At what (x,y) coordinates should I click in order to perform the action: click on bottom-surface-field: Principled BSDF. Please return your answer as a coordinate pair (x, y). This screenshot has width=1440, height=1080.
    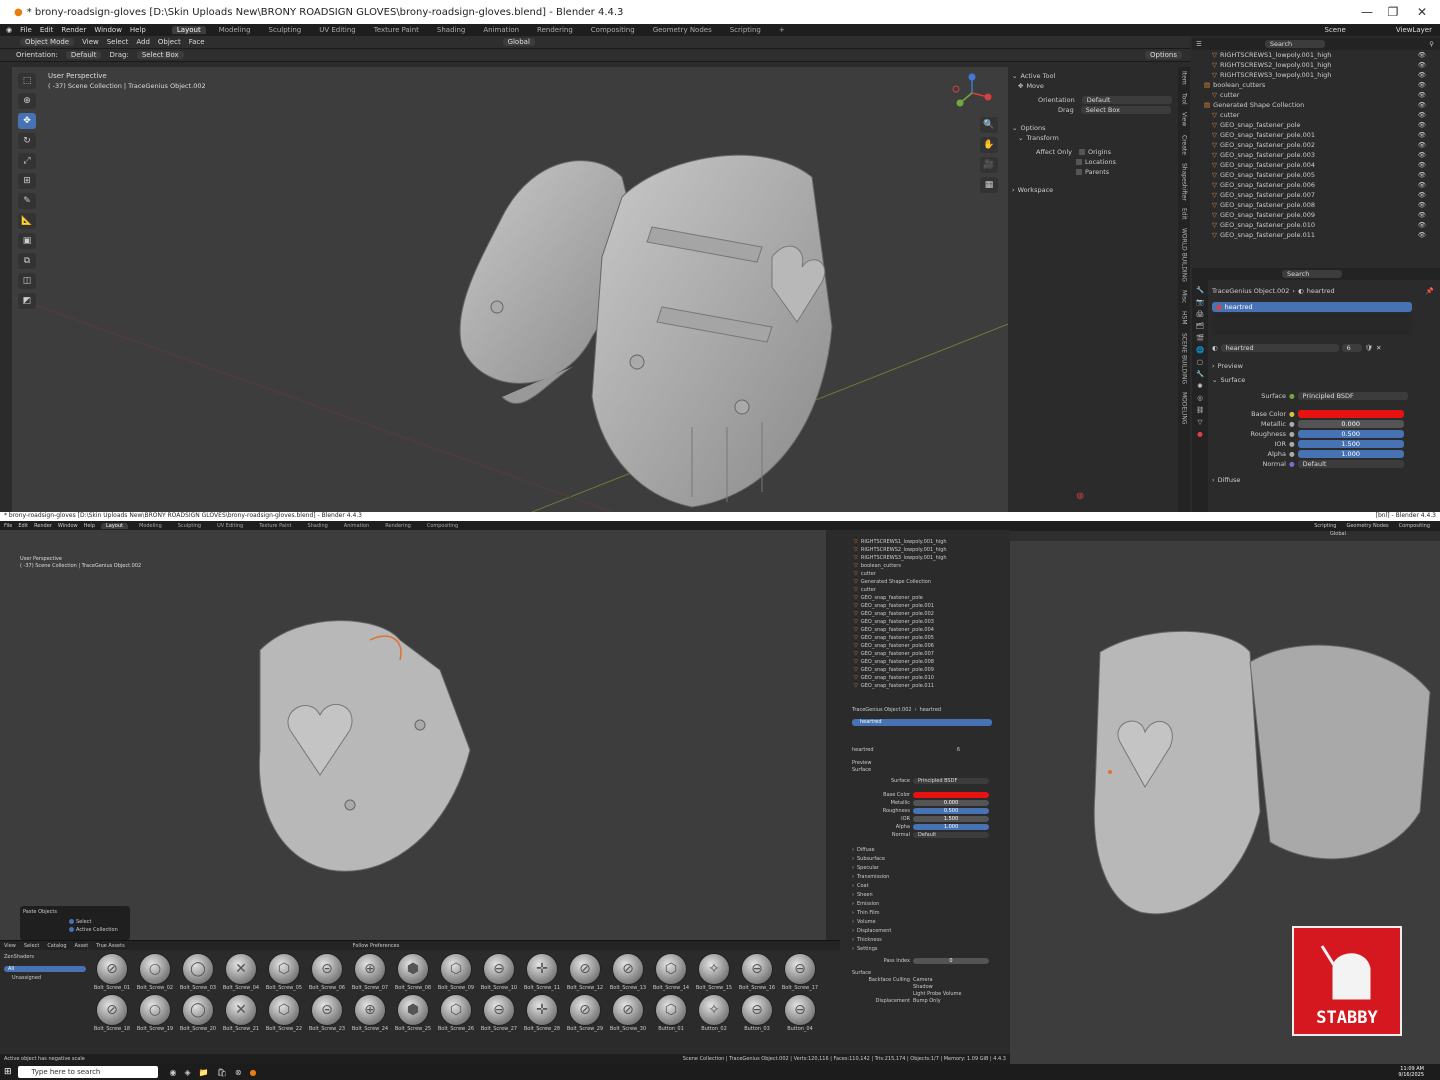
    Looking at the image, I should click on (951, 781).